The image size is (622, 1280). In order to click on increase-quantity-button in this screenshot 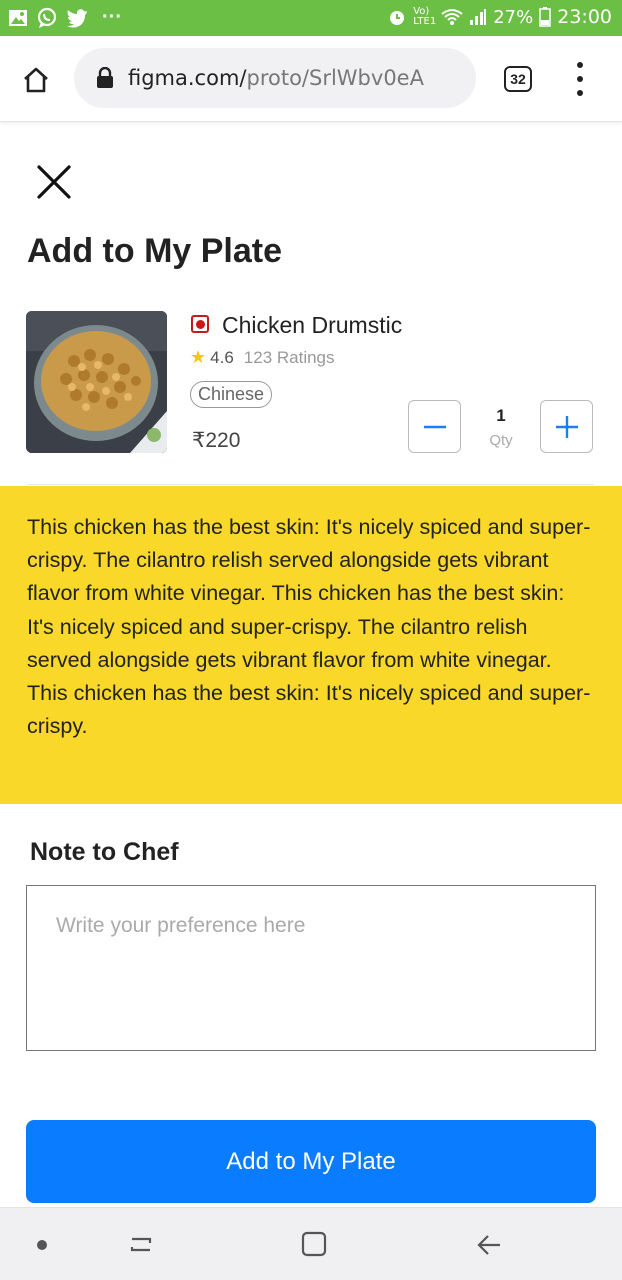, I will do `click(566, 426)`.